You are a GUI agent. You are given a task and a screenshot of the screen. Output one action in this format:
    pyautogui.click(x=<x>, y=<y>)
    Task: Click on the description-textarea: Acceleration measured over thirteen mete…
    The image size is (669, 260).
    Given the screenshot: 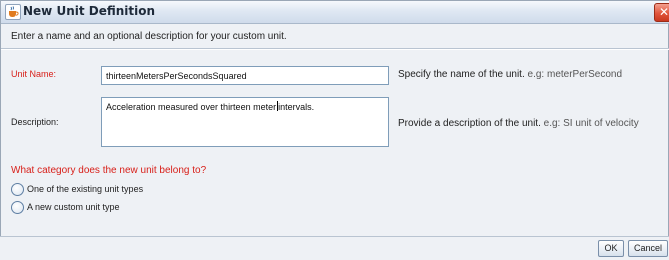 What is the action you would take?
    pyautogui.click(x=245, y=122)
    